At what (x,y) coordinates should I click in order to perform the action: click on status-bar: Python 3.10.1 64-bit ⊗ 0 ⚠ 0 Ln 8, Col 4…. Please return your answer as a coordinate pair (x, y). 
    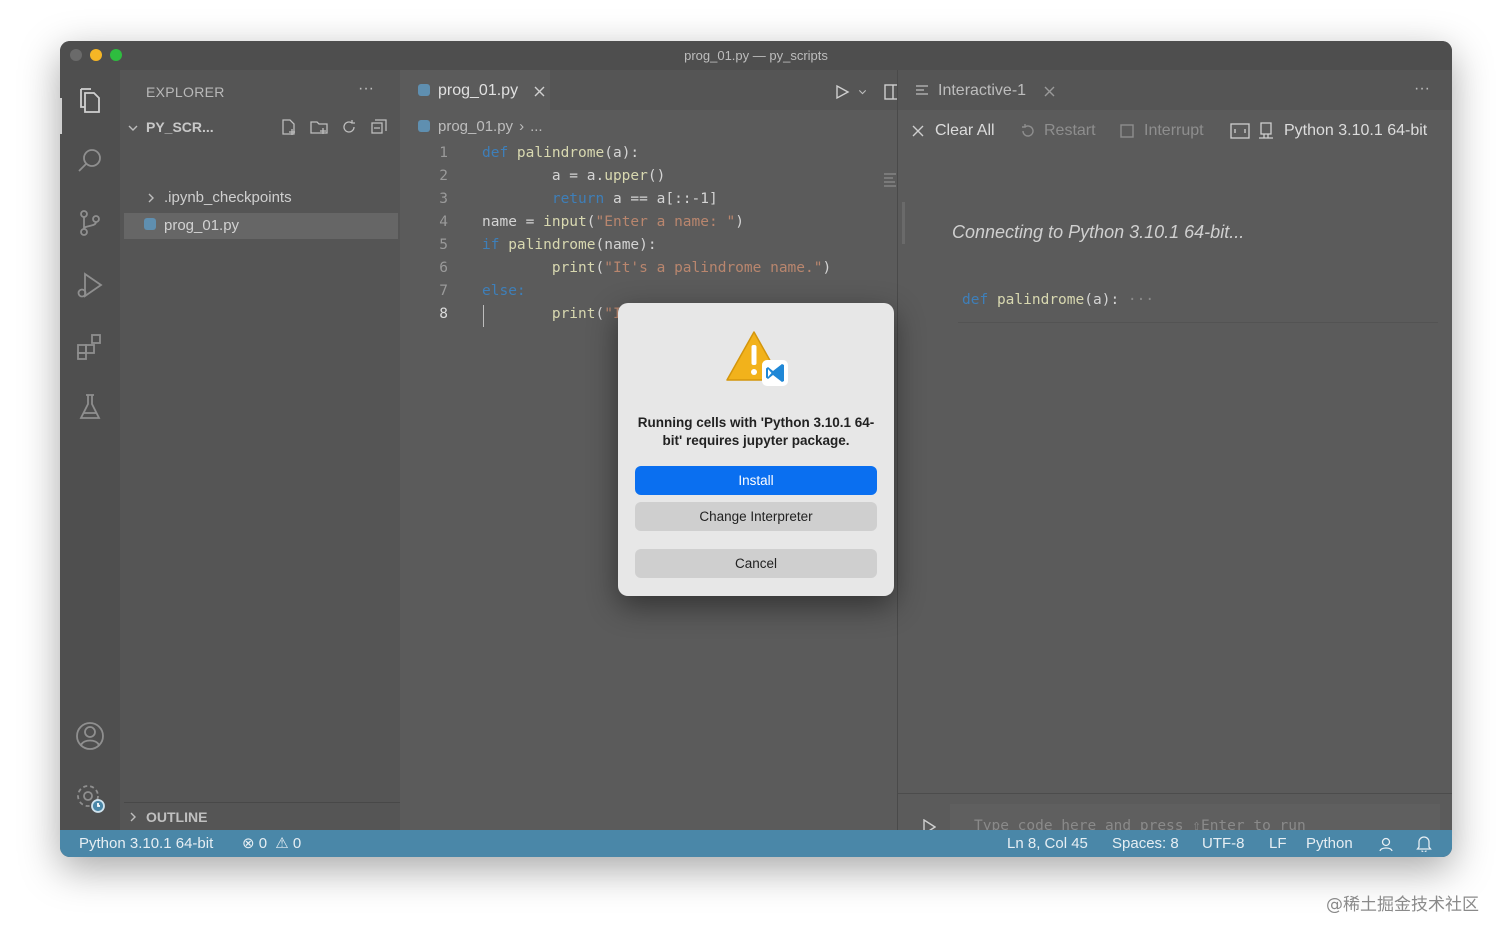
    Looking at the image, I should click on (756, 843).